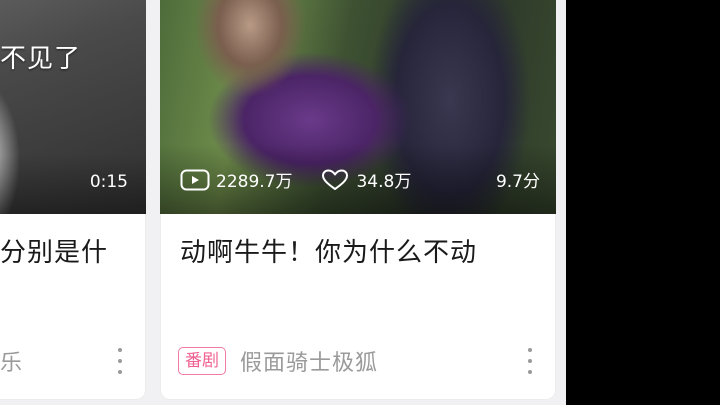  What do you see at coordinates (41, 59) in the screenshot?
I see `thumbnail-caption: 不见了` at bounding box center [41, 59].